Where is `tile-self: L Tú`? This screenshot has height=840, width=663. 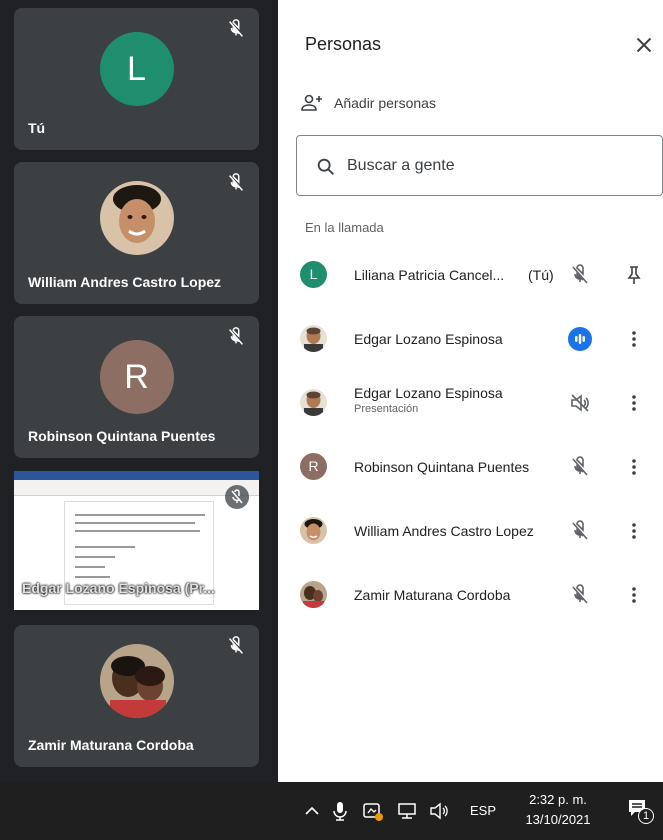 tile-self: L Tú is located at coordinates (136, 79).